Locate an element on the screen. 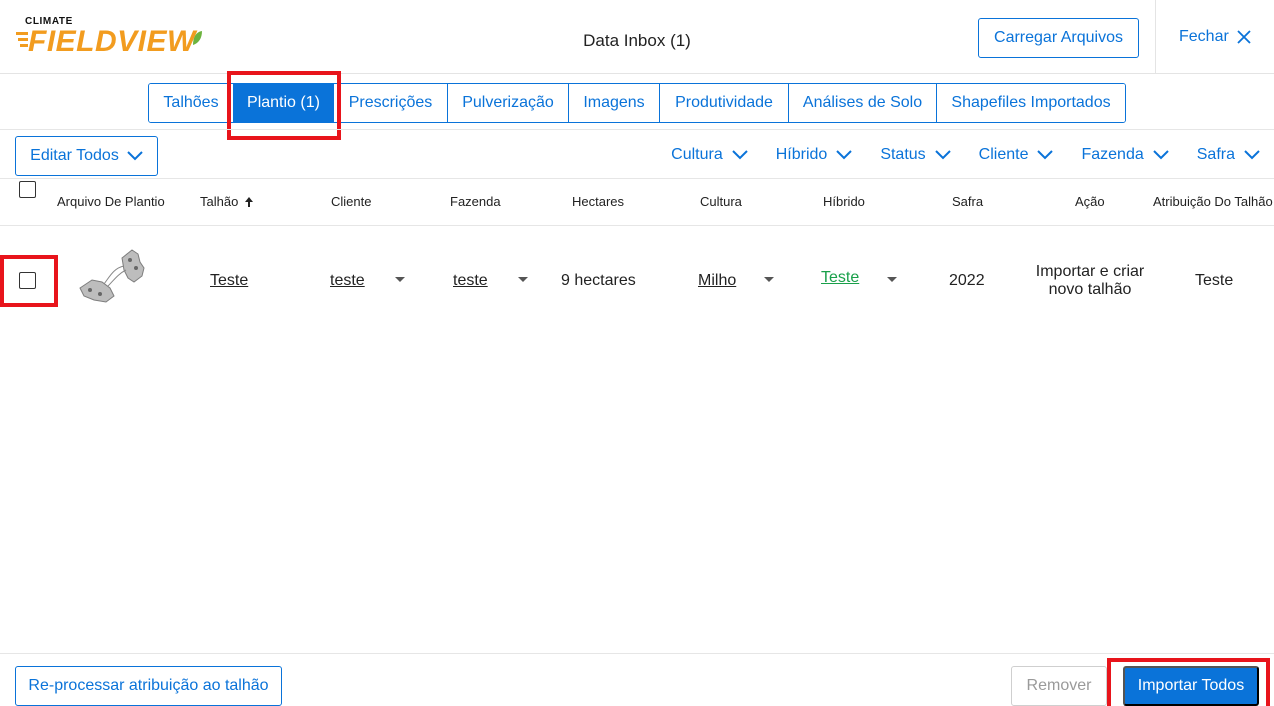 Image resolution: width=1274 pixels, height=706 pixels. close-icon is located at coordinates (1244, 37).